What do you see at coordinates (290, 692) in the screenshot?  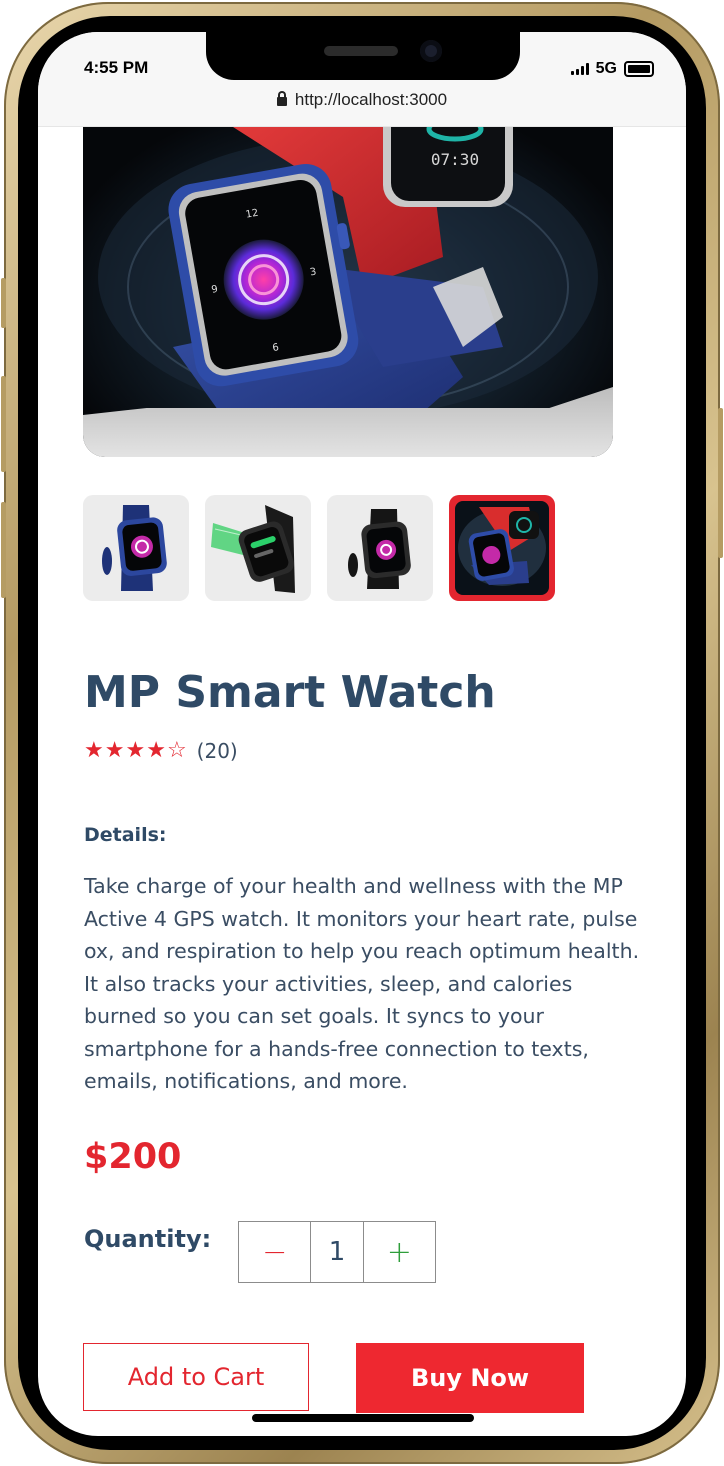 I see `product-title: MP Smart Watch` at bounding box center [290, 692].